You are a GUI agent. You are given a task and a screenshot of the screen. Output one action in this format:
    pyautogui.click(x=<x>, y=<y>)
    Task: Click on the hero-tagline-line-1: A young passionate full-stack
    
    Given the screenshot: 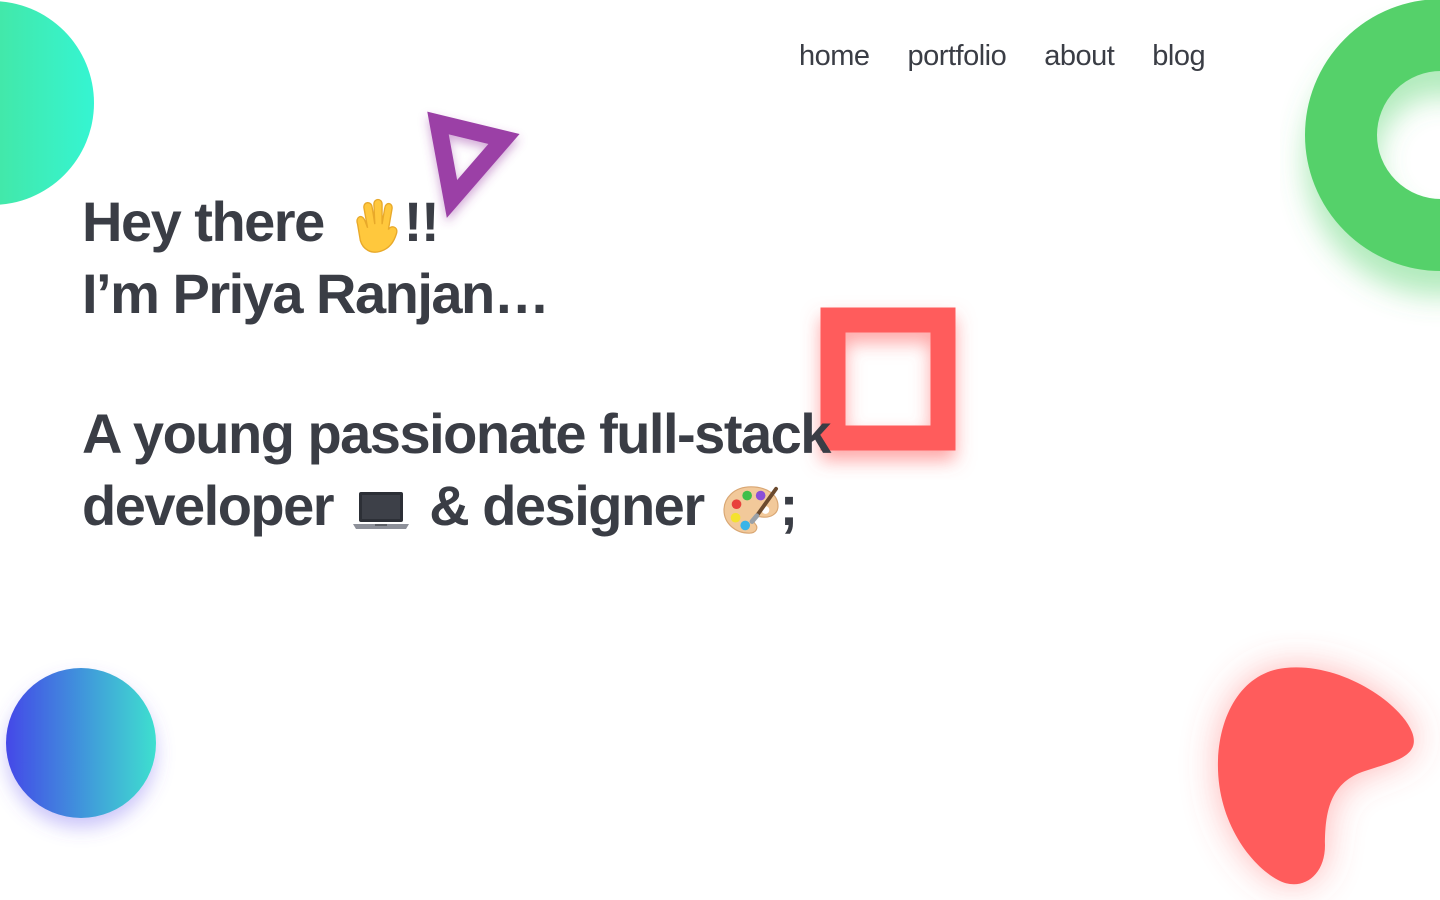 What is the action you would take?
    pyautogui.click(x=456, y=433)
    